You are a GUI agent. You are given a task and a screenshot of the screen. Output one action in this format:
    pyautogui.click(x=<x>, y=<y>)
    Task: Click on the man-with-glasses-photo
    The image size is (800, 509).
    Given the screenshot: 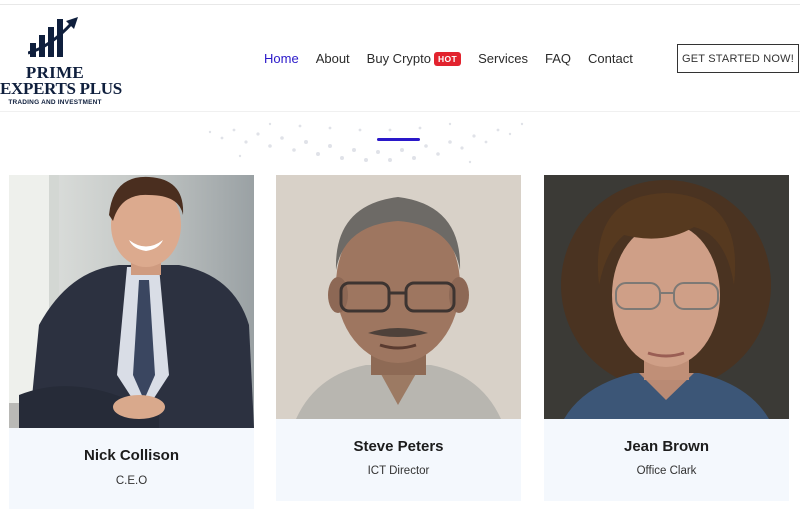 What is the action you would take?
    pyautogui.click(x=398, y=297)
    